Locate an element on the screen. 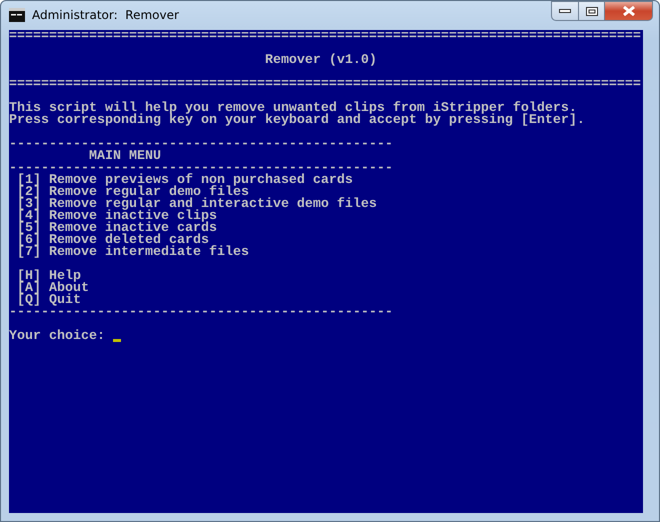  console-line: [Q] Quit is located at coordinates (48, 301).